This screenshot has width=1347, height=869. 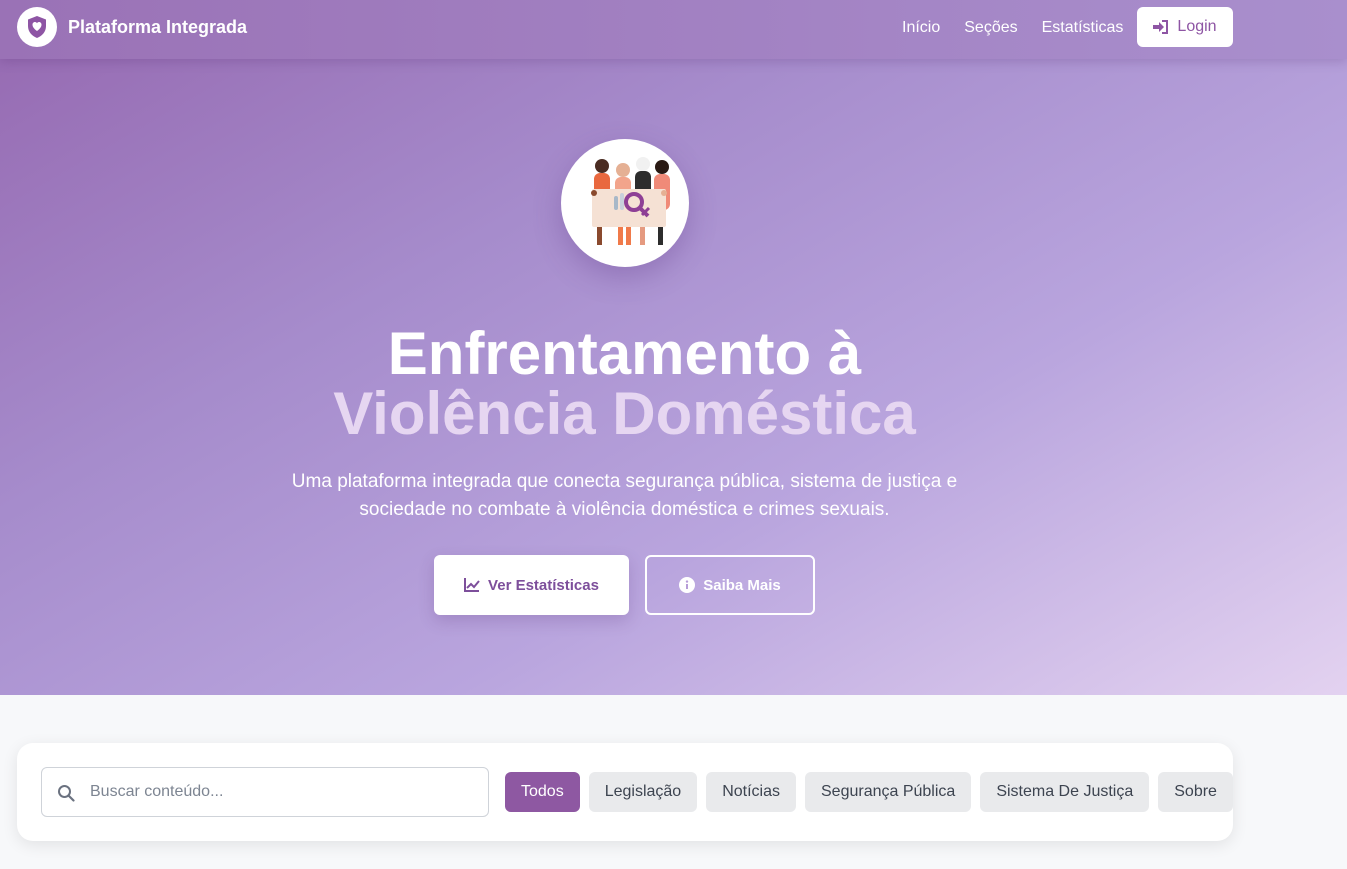 What do you see at coordinates (472, 585) in the screenshot?
I see `line-chart-icon` at bounding box center [472, 585].